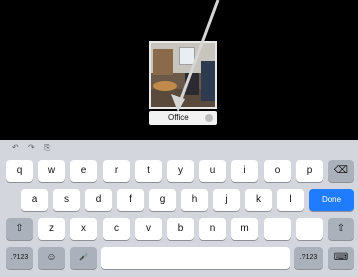 This screenshot has height=277, width=358. What do you see at coordinates (308, 258) in the screenshot?
I see `numbers-key-right: .?123` at bounding box center [308, 258].